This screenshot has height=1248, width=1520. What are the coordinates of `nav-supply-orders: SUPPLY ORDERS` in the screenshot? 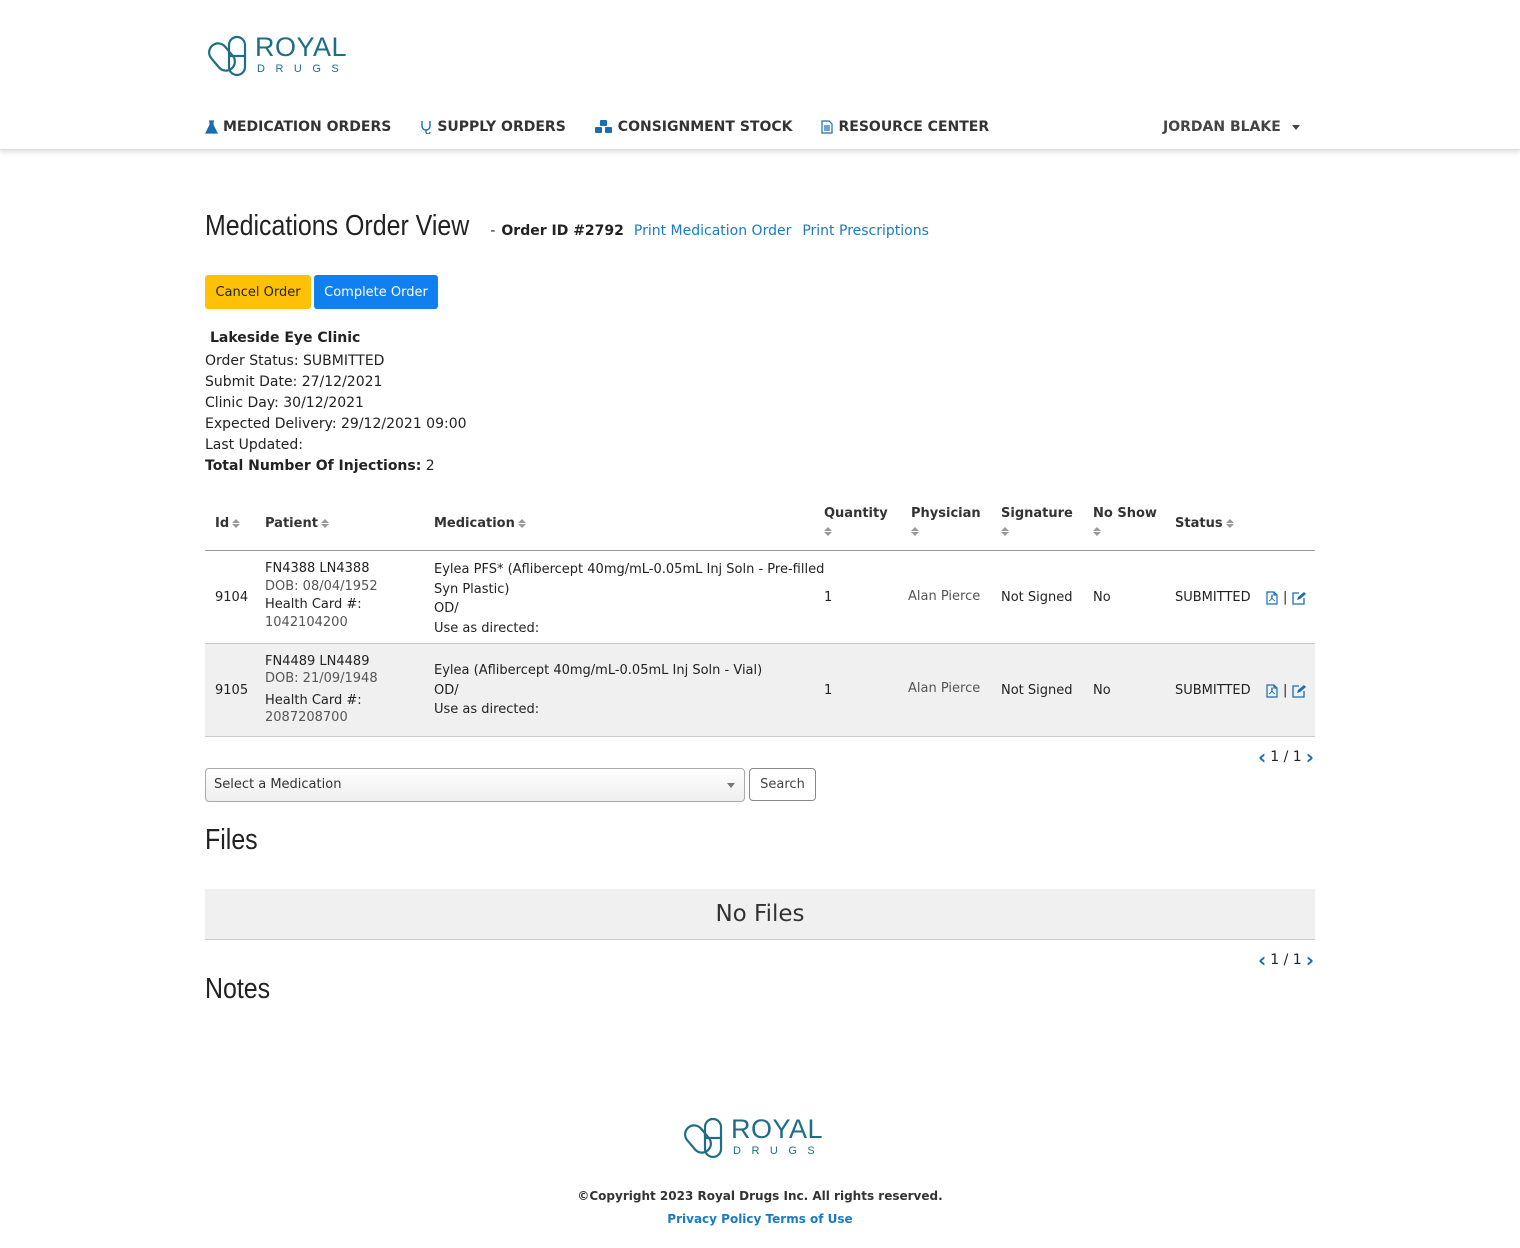 It's located at (493, 127).